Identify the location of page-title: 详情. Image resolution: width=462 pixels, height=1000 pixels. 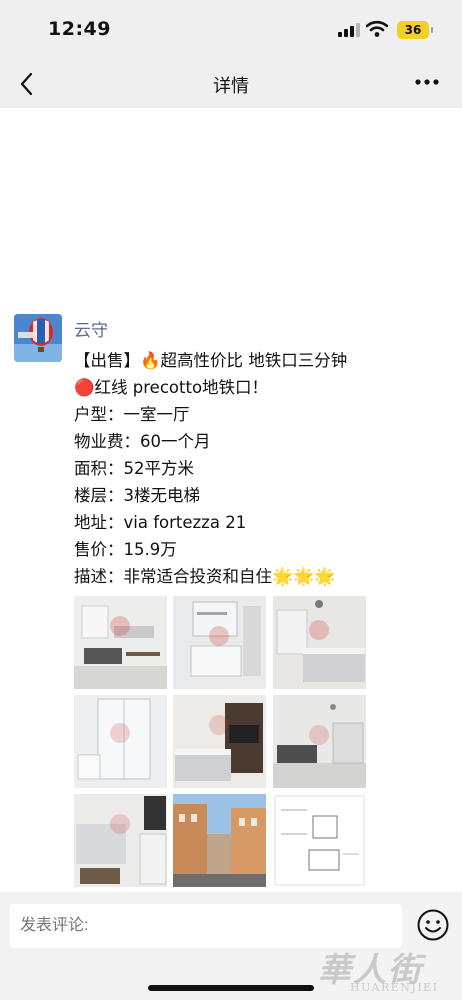
(231, 86).